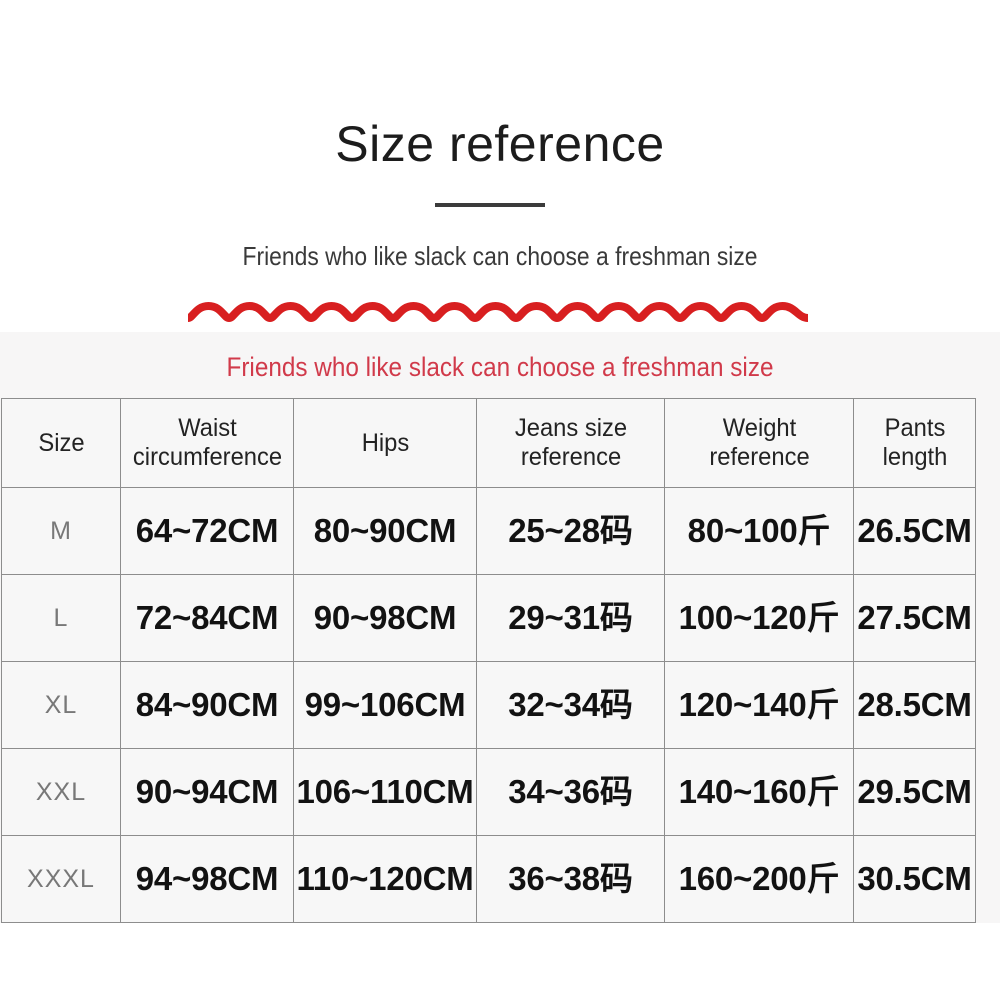  I want to click on table-row: M 64~72CM 80~90CM 25~28码 80~100斤 26.5CM, so click(488, 531).